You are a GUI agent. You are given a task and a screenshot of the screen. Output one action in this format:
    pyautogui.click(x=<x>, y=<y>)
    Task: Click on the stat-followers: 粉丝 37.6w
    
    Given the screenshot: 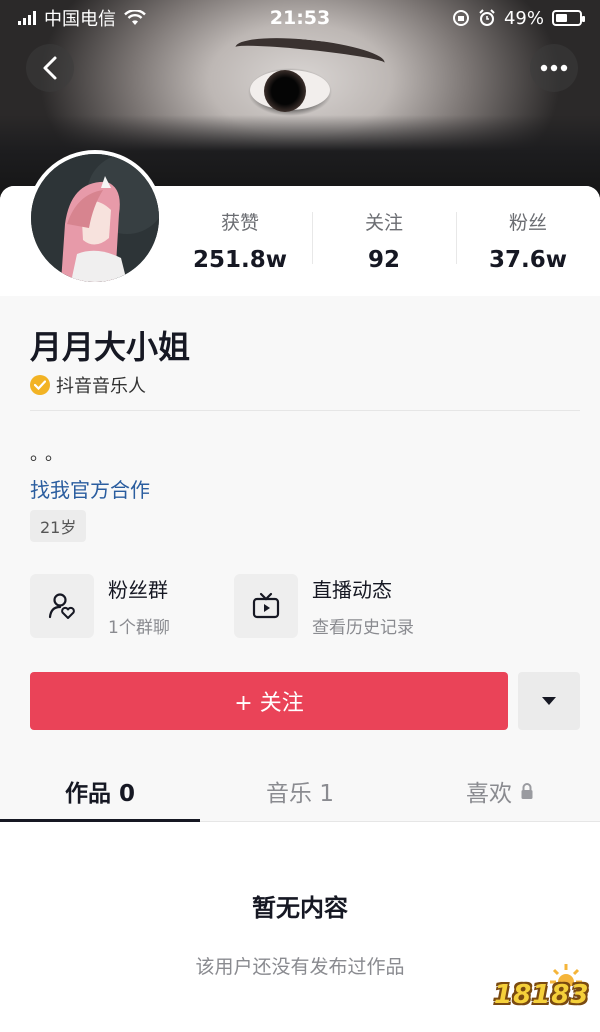 What is the action you would take?
    pyautogui.click(x=528, y=241)
    